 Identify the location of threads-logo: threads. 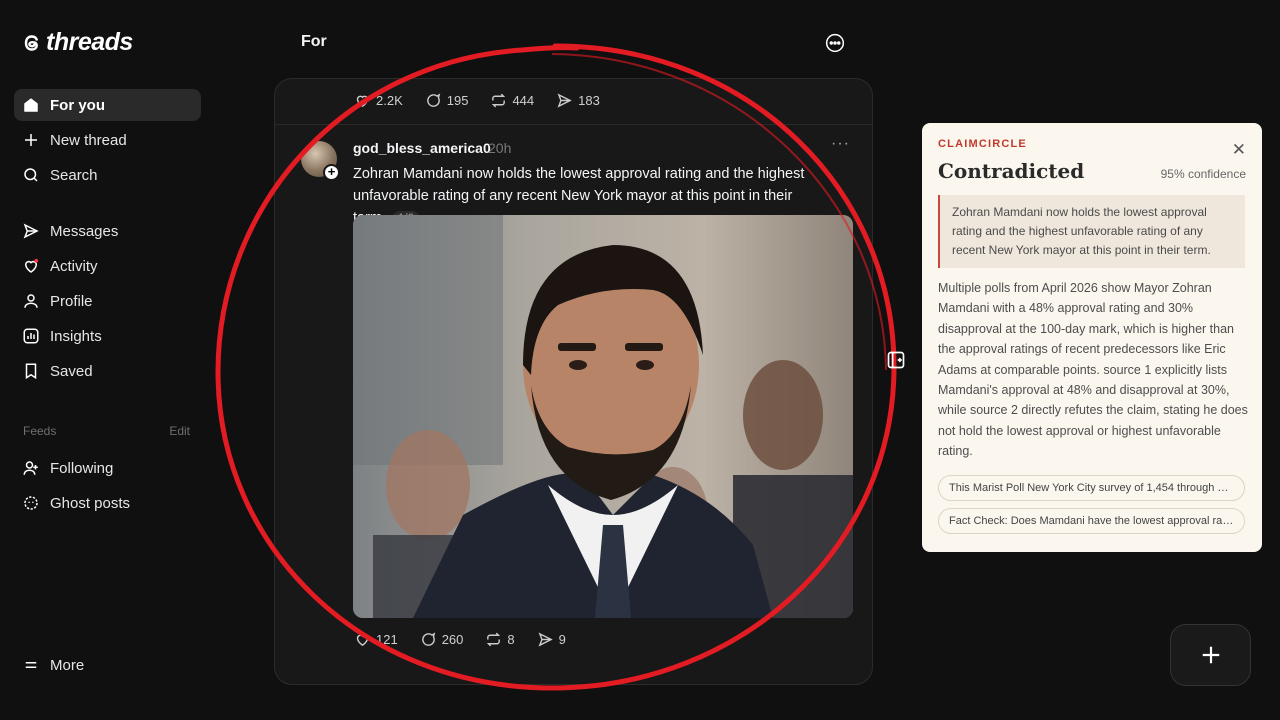
(76, 42).